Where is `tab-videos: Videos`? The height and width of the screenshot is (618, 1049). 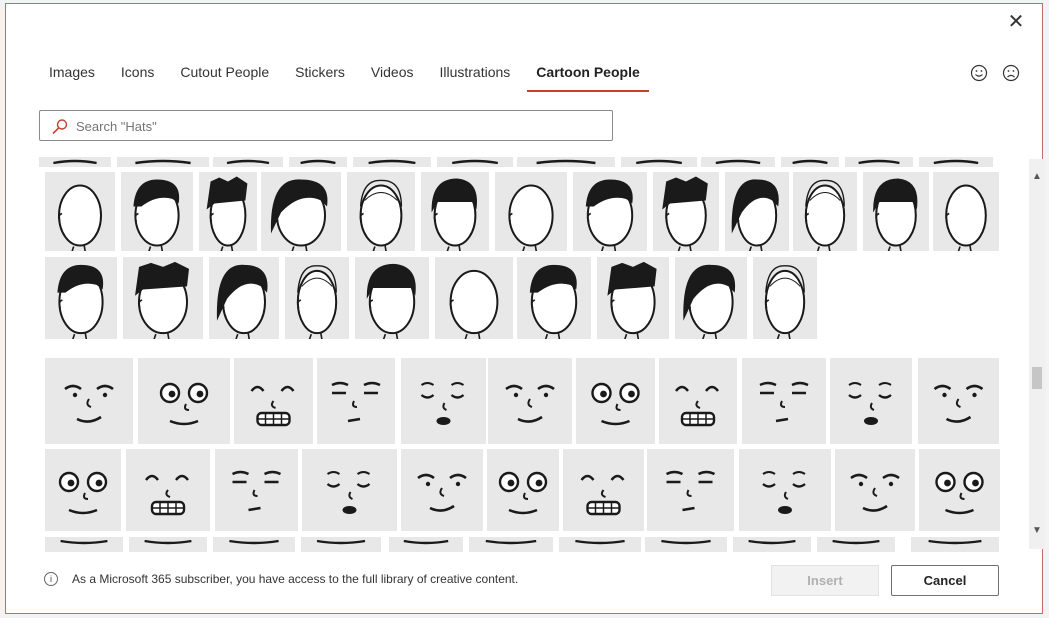 tab-videos: Videos is located at coordinates (392, 77).